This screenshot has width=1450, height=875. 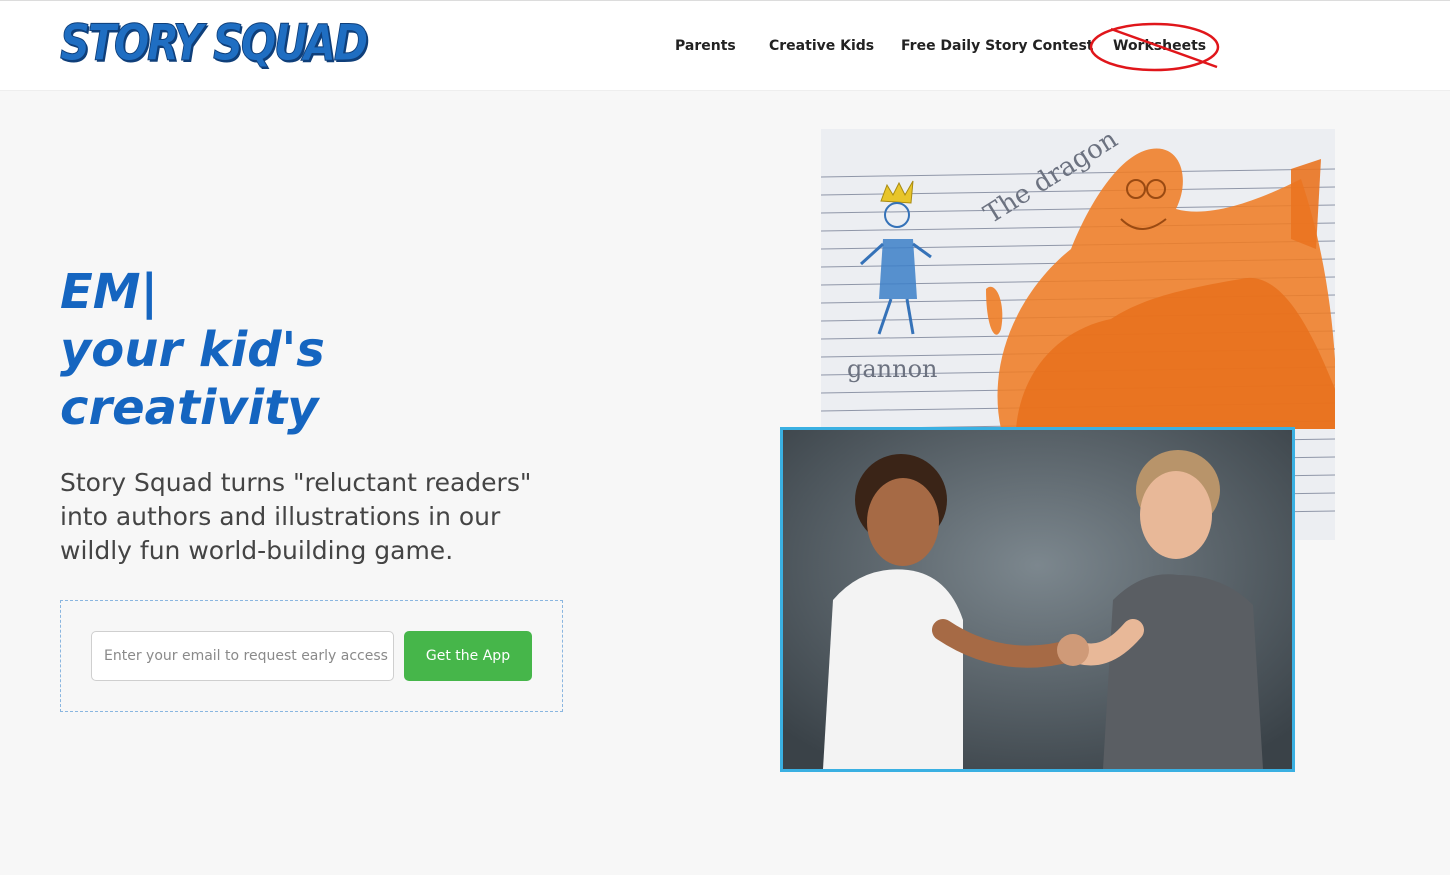 What do you see at coordinates (189, 408) in the screenshot?
I see `headline-line: creativity` at bounding box center [189, 408].